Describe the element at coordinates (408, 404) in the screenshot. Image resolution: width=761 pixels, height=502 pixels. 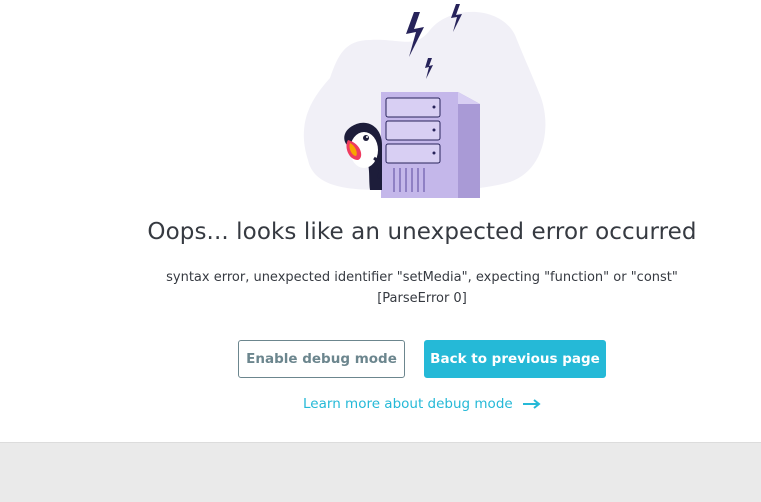
I see `learn-more-label: Learn more about debug mode` at that location.